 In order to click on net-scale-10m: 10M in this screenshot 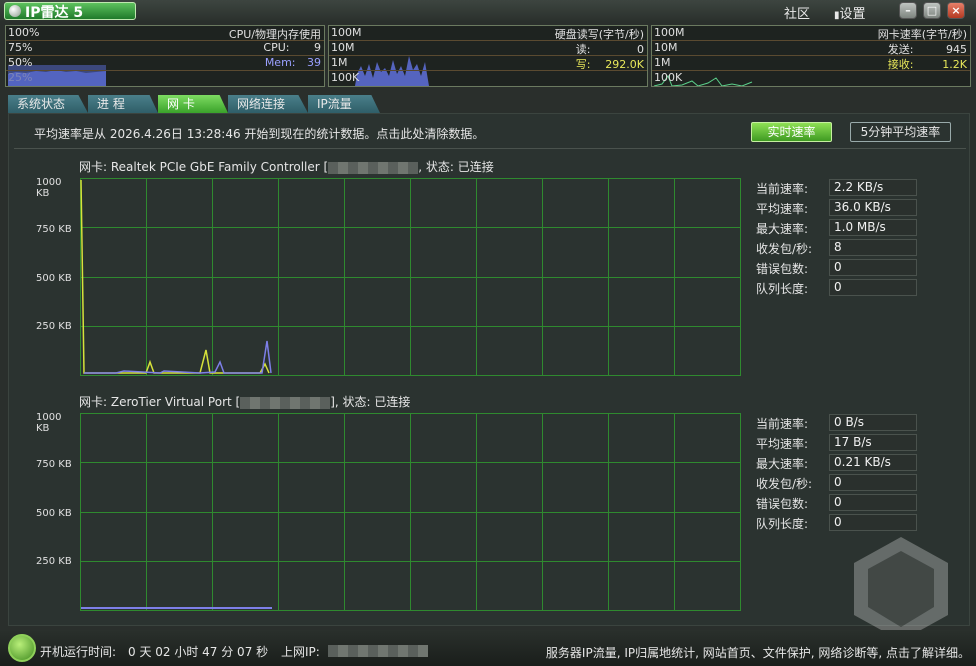, I will do `click(666, 47)`.